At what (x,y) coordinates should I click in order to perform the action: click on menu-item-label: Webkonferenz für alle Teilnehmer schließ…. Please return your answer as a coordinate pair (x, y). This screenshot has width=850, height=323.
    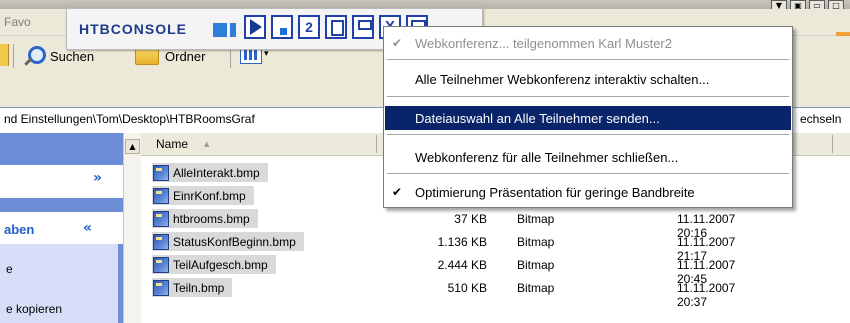
    Looking at the image, I should click on (547, 157).